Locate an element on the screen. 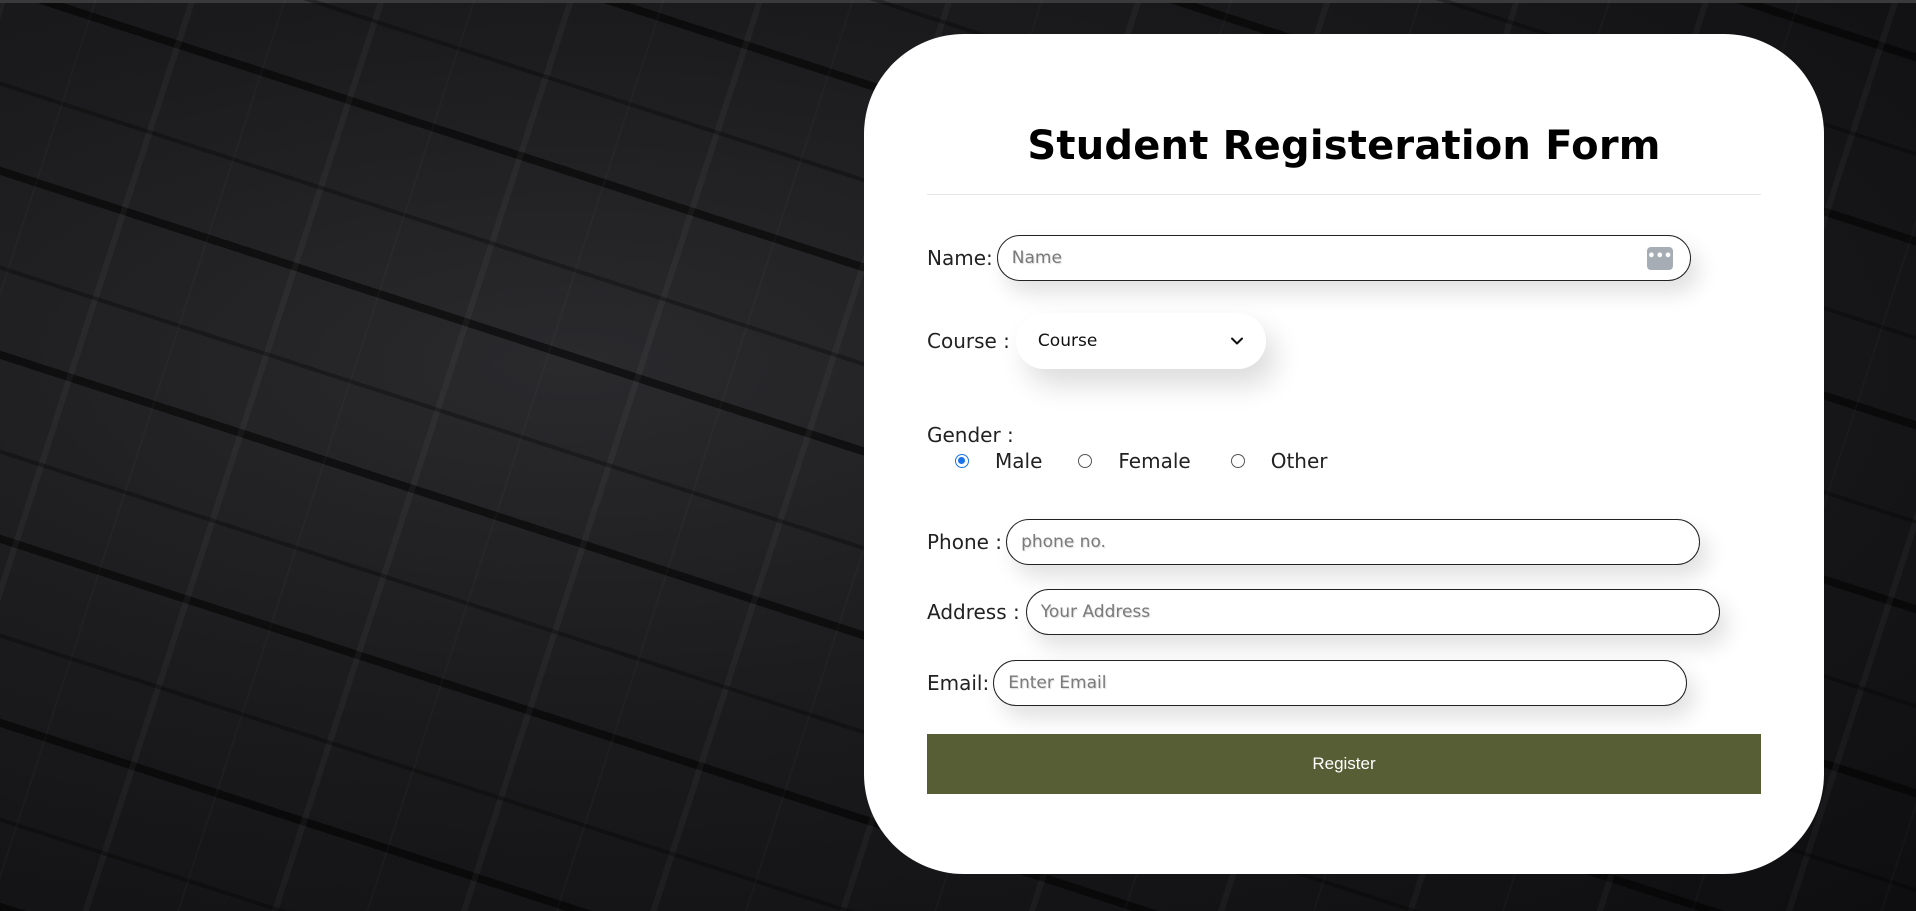 The image size is (1916, 911). password-manager-icon: ••• is located at coordinates (1659, 258).